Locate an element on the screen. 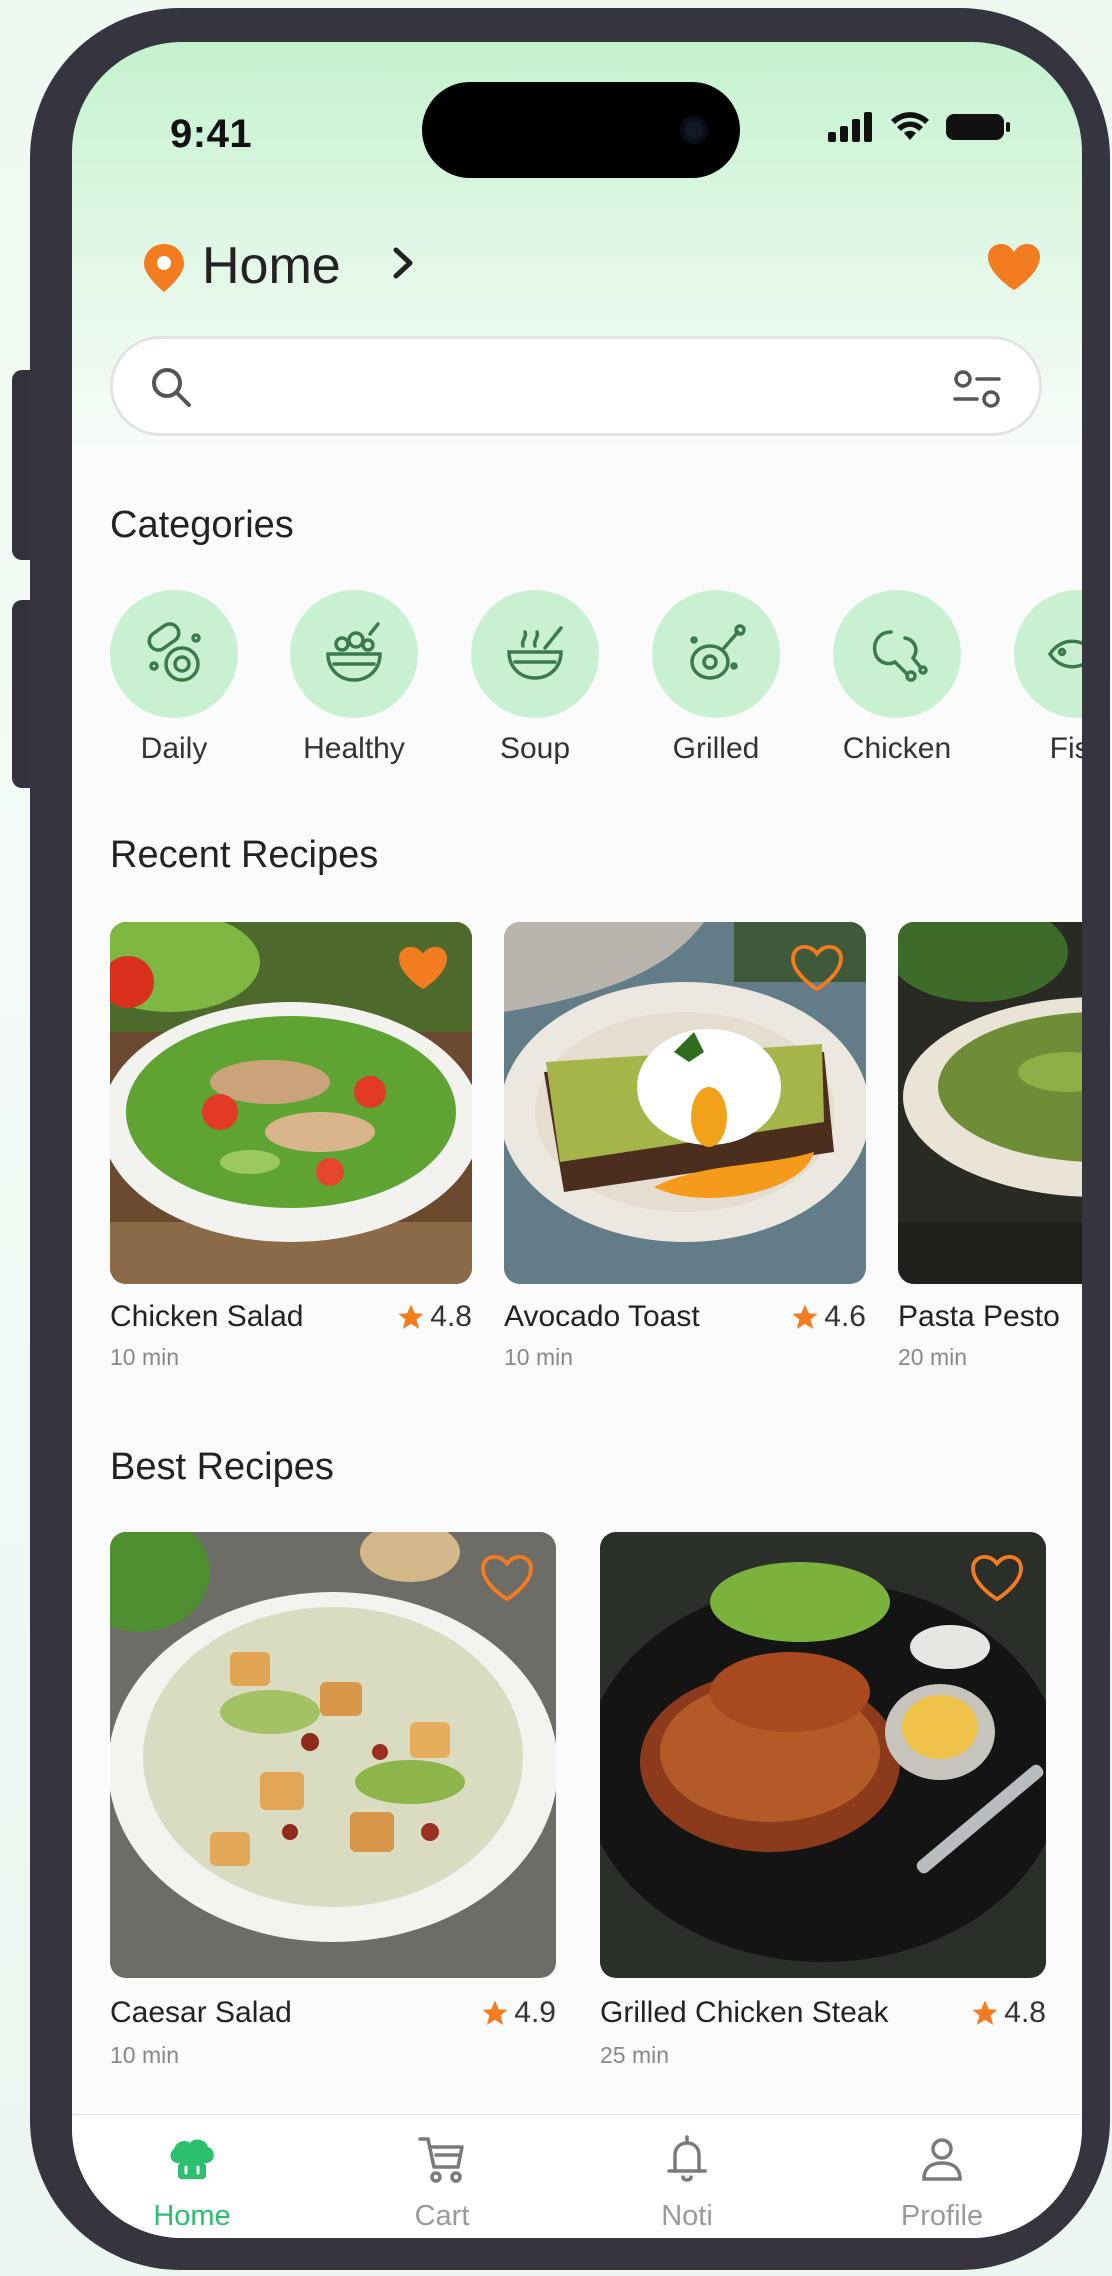 This screenshot has width=1112, height=2276. nav-label: Home is located at coordinates (192, 2216).